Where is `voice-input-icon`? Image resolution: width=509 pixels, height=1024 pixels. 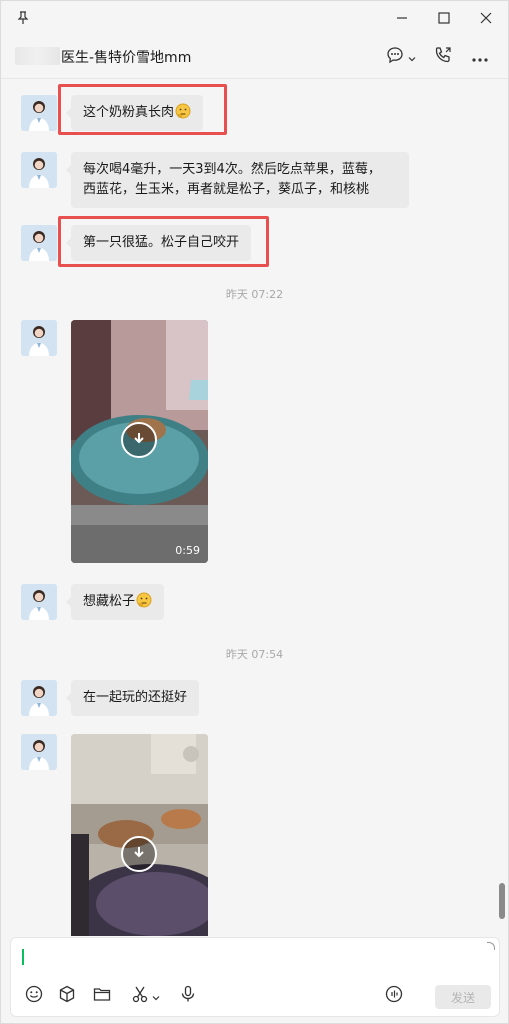 voice-input-icon is located at coordinates (394, 996).